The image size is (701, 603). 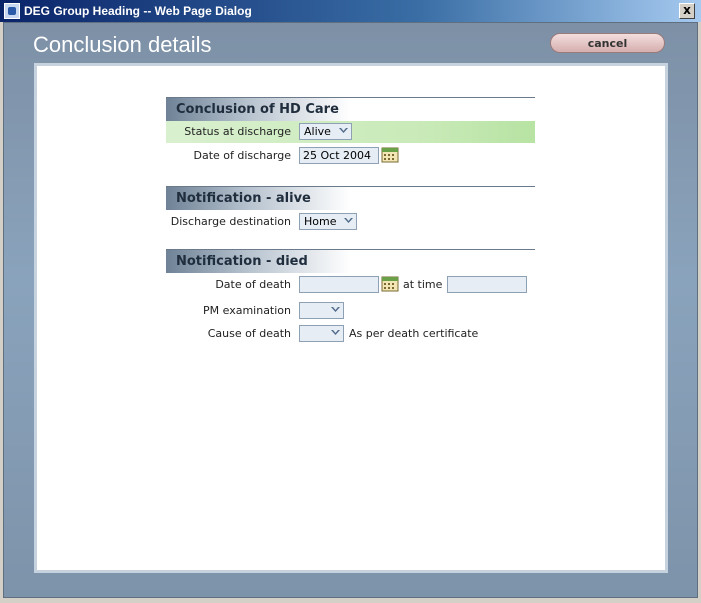 I want to click on status-at-discharge-select: Alive, so click(x=325, y=131).